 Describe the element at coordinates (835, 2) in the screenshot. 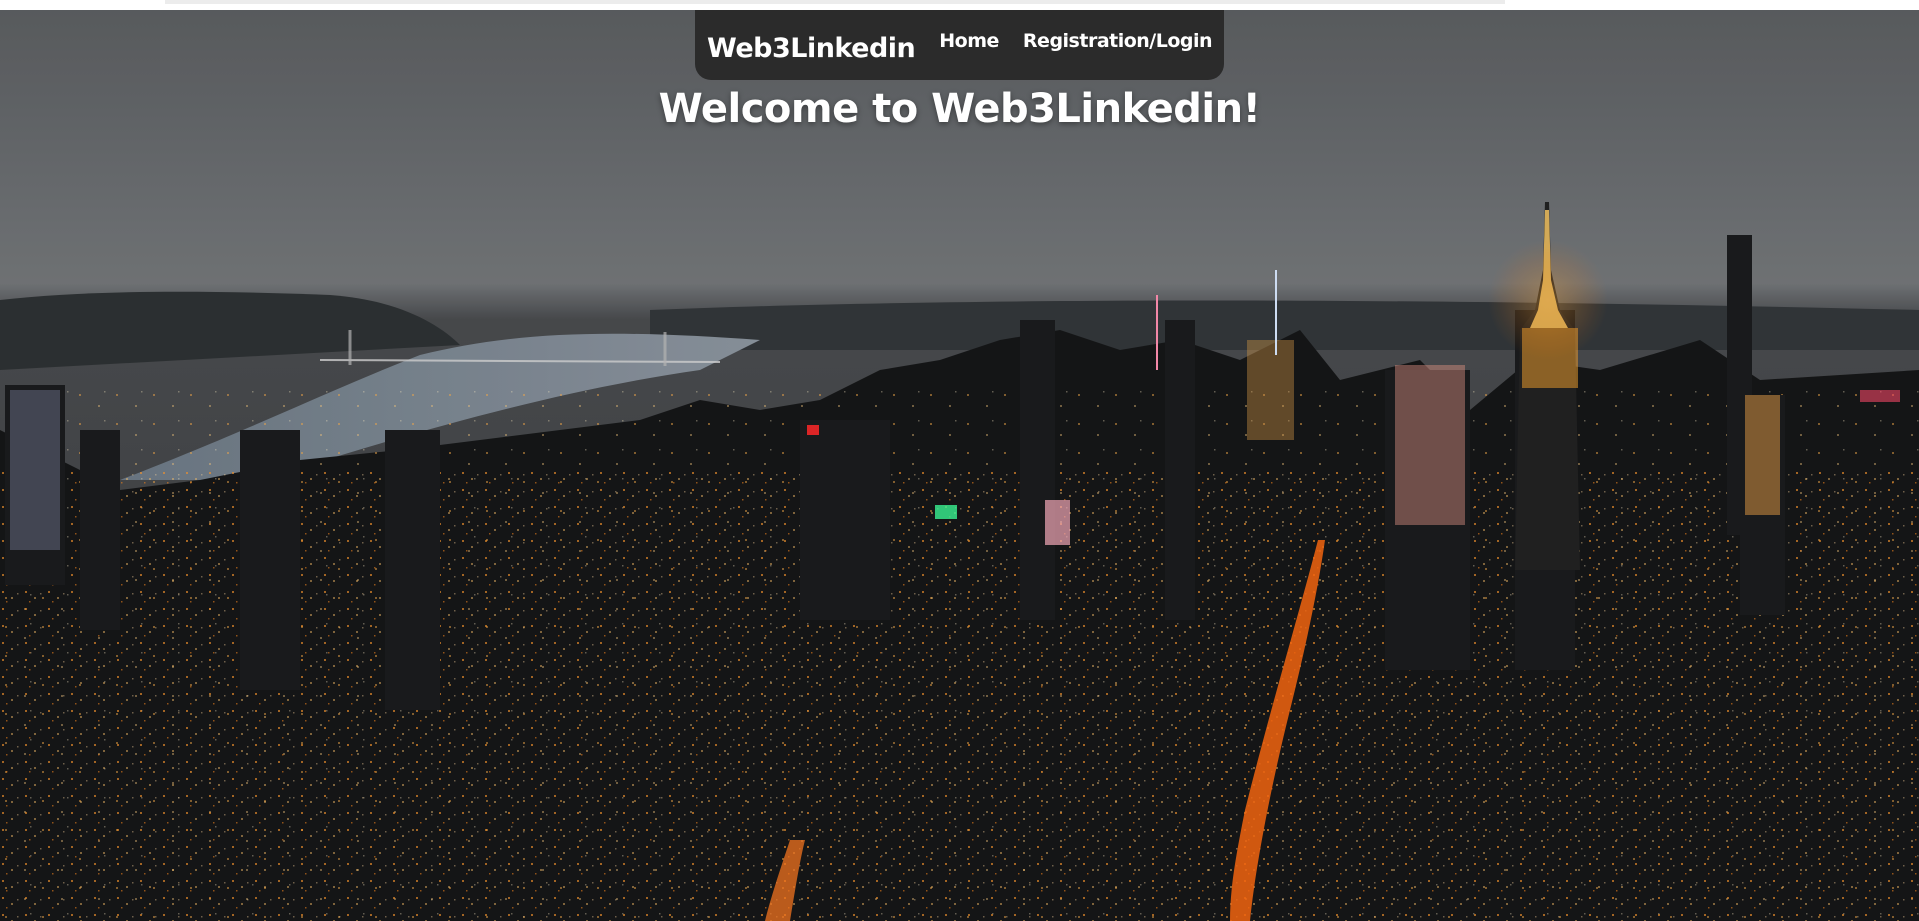

I see `top-divider` at that location.